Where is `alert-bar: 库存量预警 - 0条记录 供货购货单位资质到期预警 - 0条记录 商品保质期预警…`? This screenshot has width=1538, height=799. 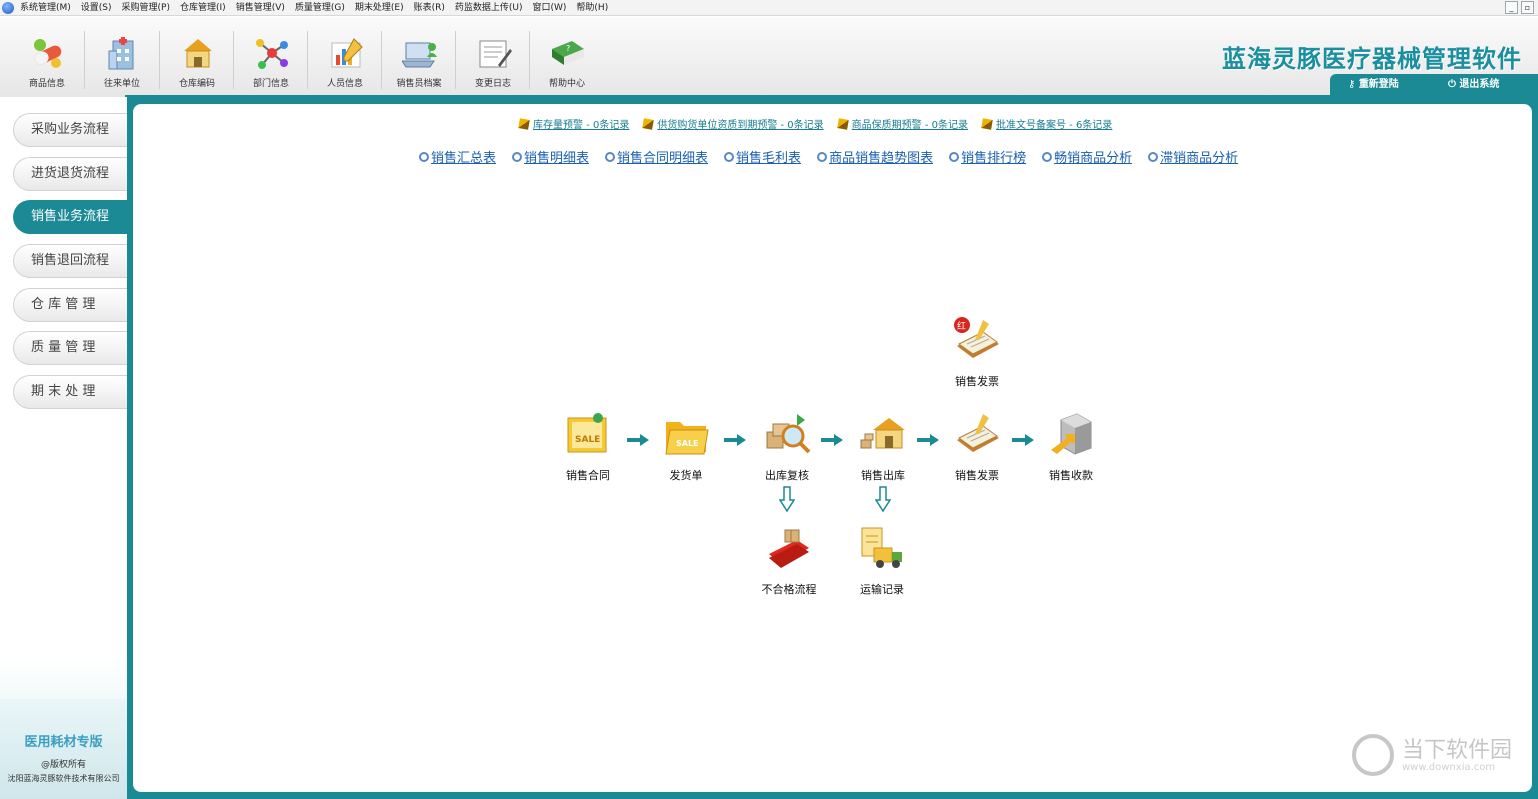
alert-bar: 库存量预警 - 0条记录 供货购货单位资质到期预警 - 0条记录 商品保质期预警… is located at coordinates (815, 123).